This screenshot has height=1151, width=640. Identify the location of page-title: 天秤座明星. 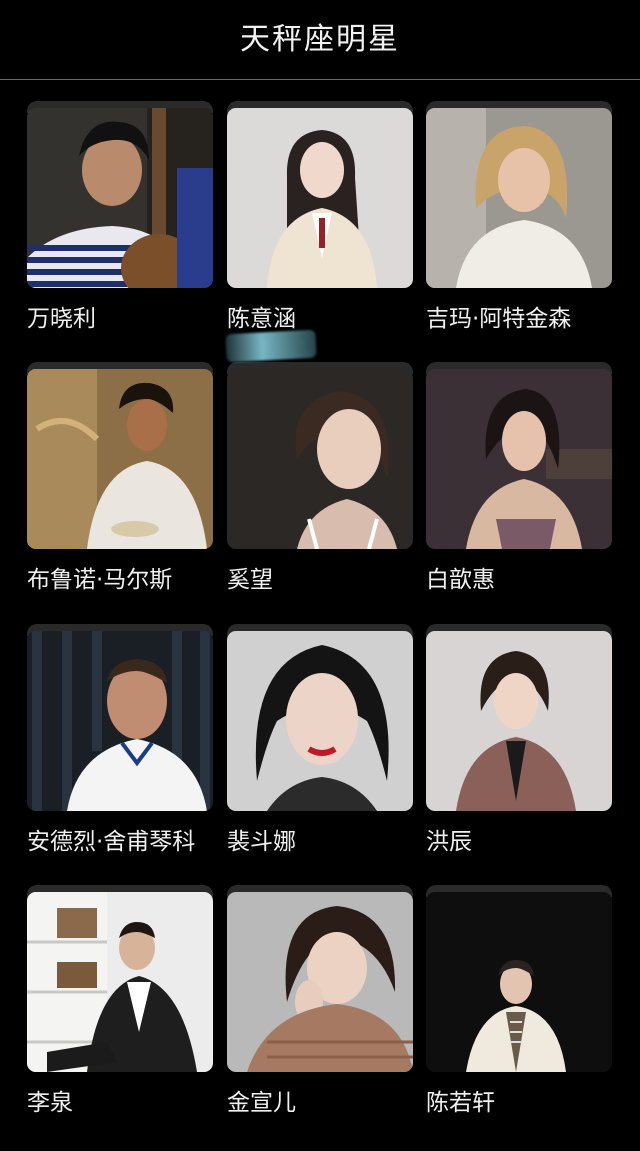
(320, 39).